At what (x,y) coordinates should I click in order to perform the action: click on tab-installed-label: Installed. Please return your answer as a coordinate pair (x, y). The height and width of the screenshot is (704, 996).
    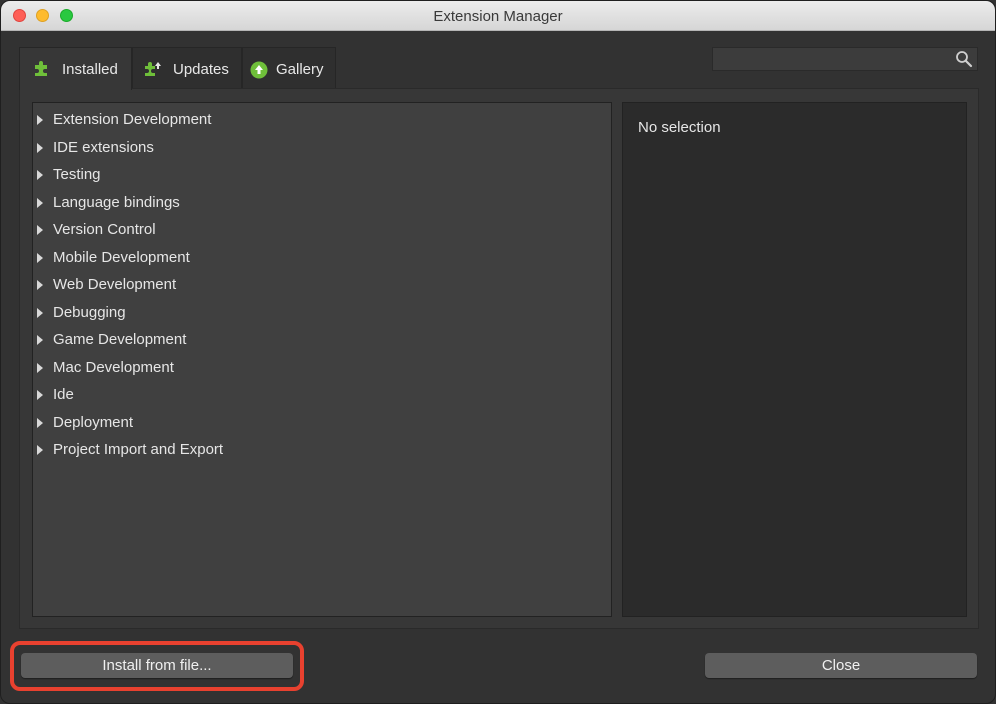
    Looking at the image, I should click on (90, 69).